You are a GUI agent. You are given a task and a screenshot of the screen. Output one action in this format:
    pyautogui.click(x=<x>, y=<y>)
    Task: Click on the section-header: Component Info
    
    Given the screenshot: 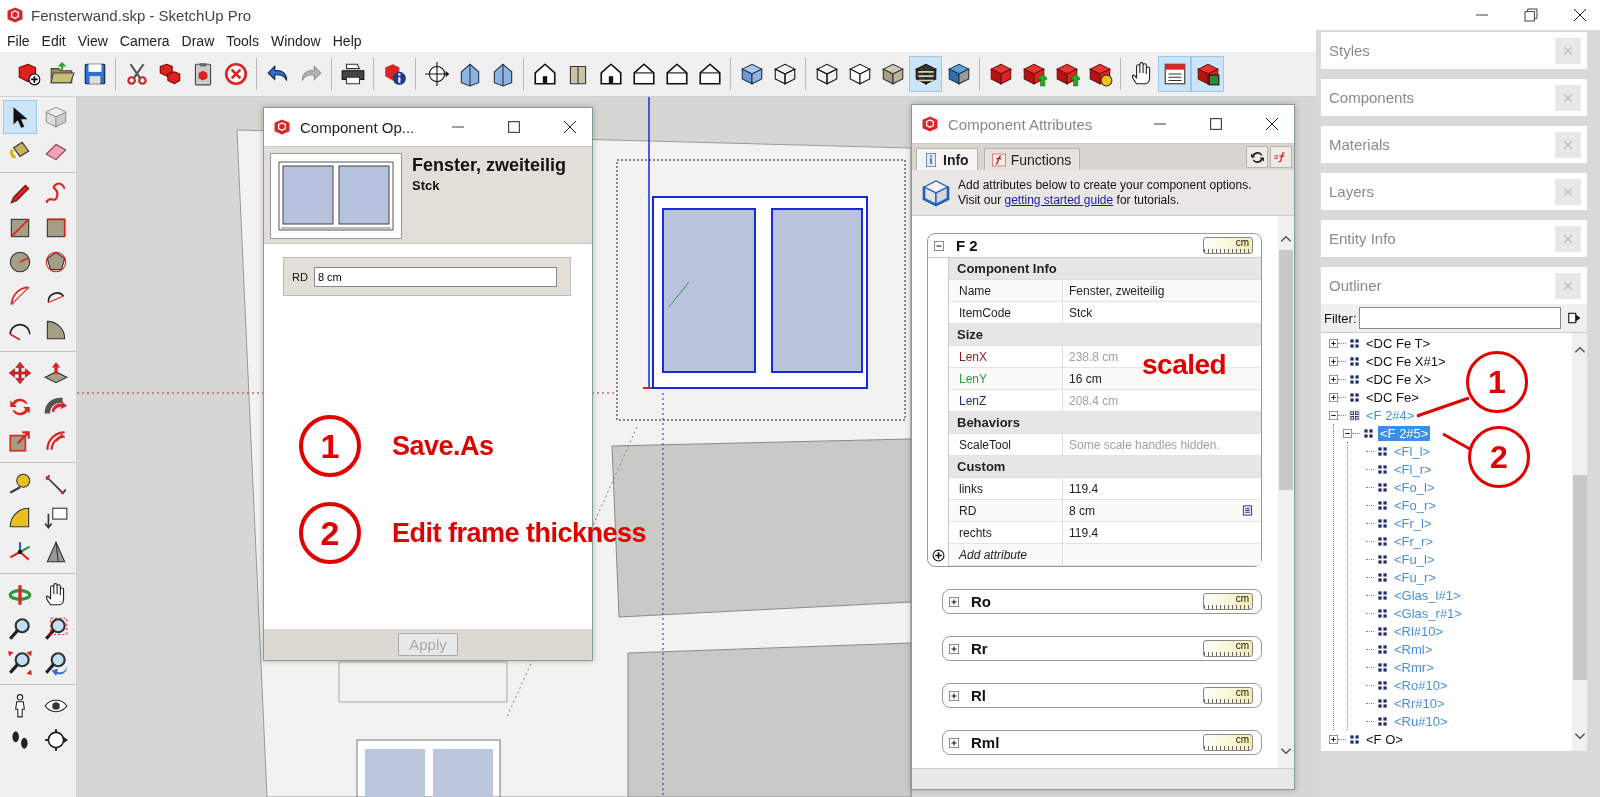 What is the action you would take?
    pyautogui.click(x=1105, y=269)
    